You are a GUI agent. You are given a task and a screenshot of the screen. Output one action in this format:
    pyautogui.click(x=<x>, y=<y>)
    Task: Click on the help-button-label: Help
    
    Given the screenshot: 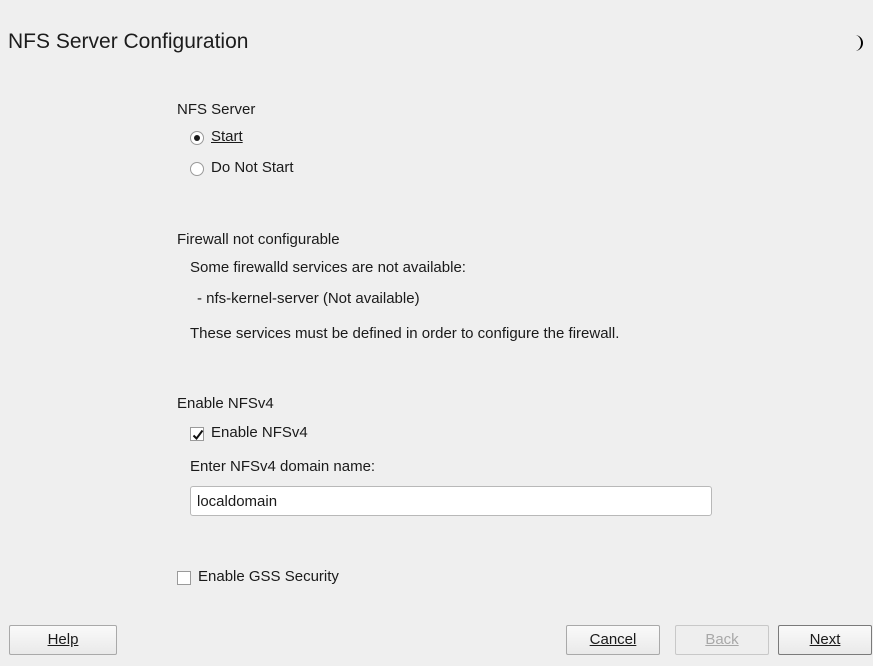 What is the action you would take?
    pyautogui.click(x=63, y=639)
    